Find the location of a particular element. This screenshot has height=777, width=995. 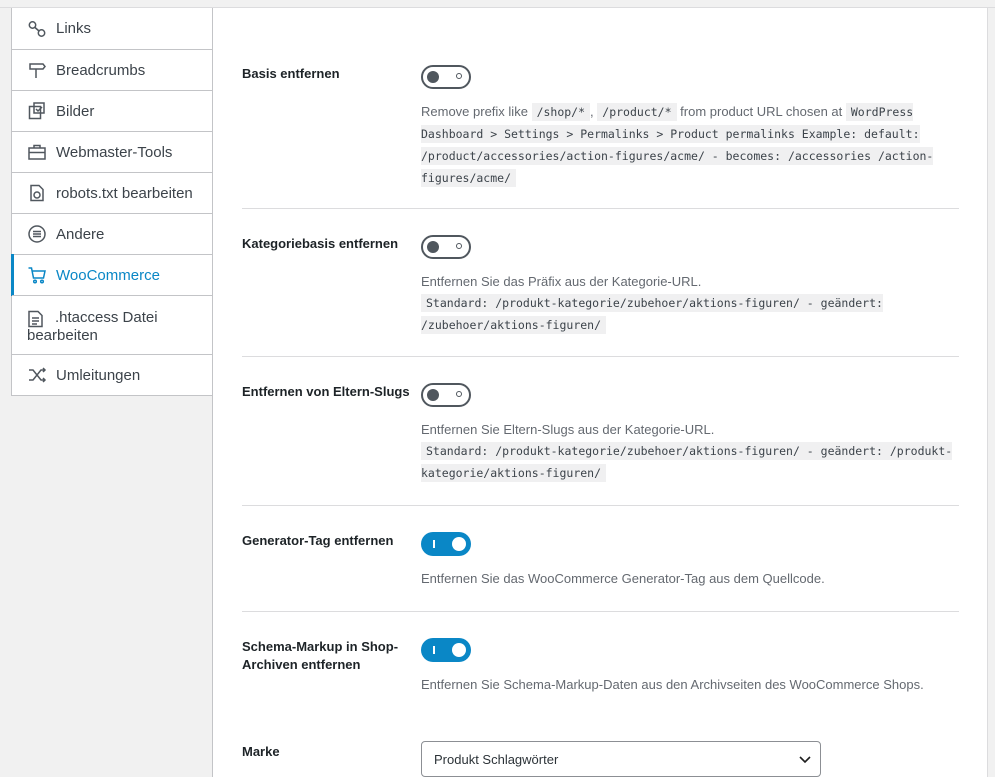

sidebar-item-label: Links is located at coordinates (74, 28).